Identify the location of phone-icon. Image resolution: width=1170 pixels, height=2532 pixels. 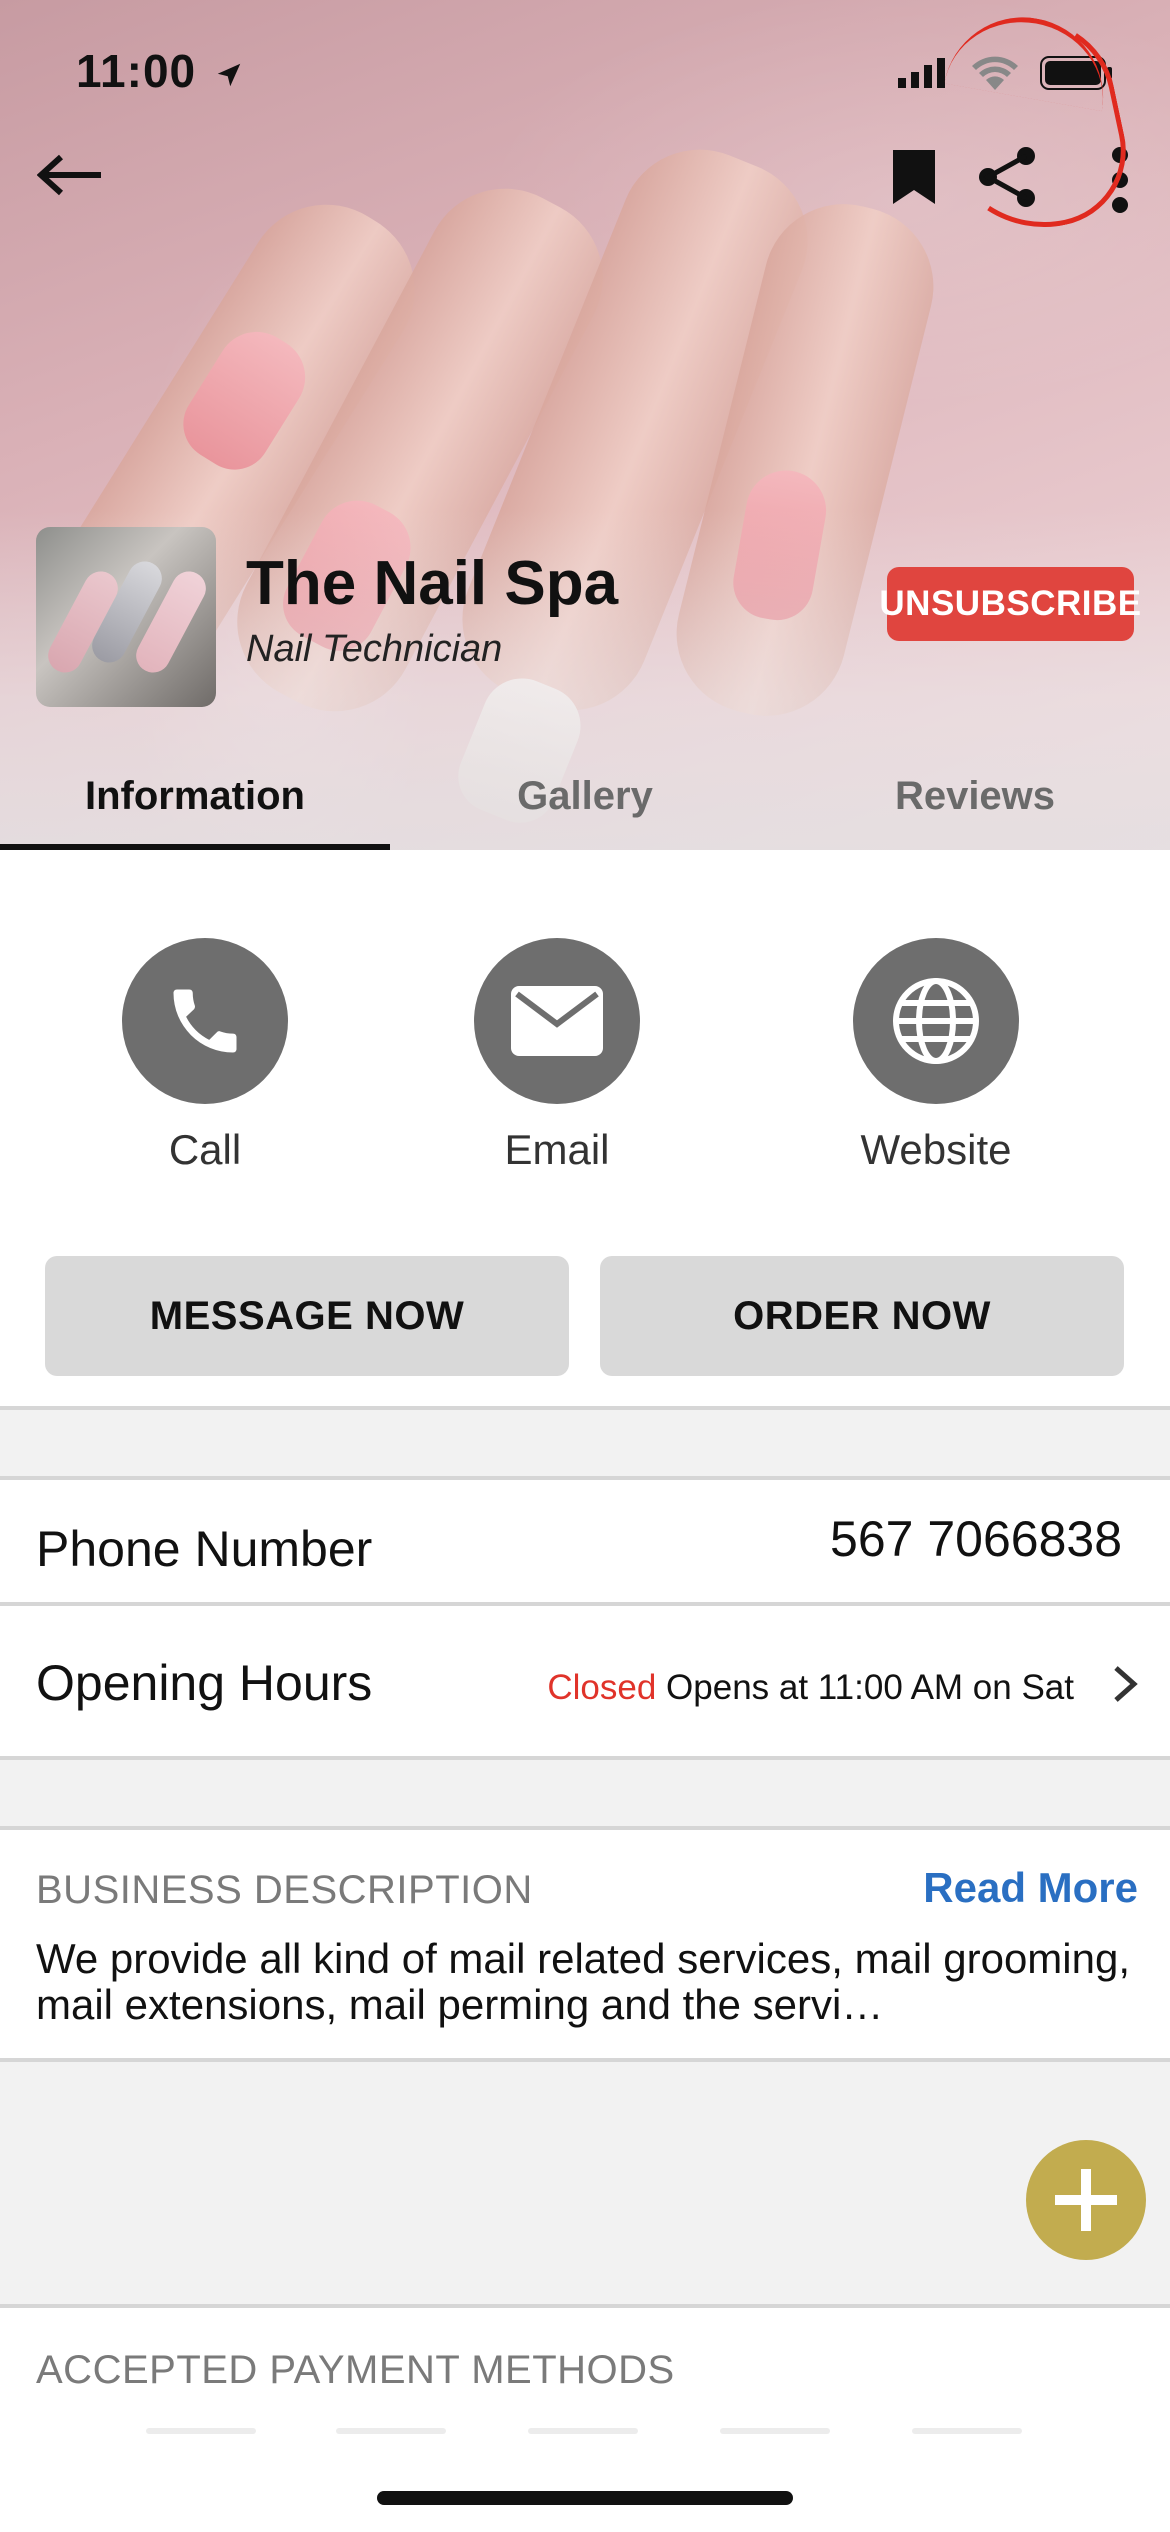
(205, 1021).